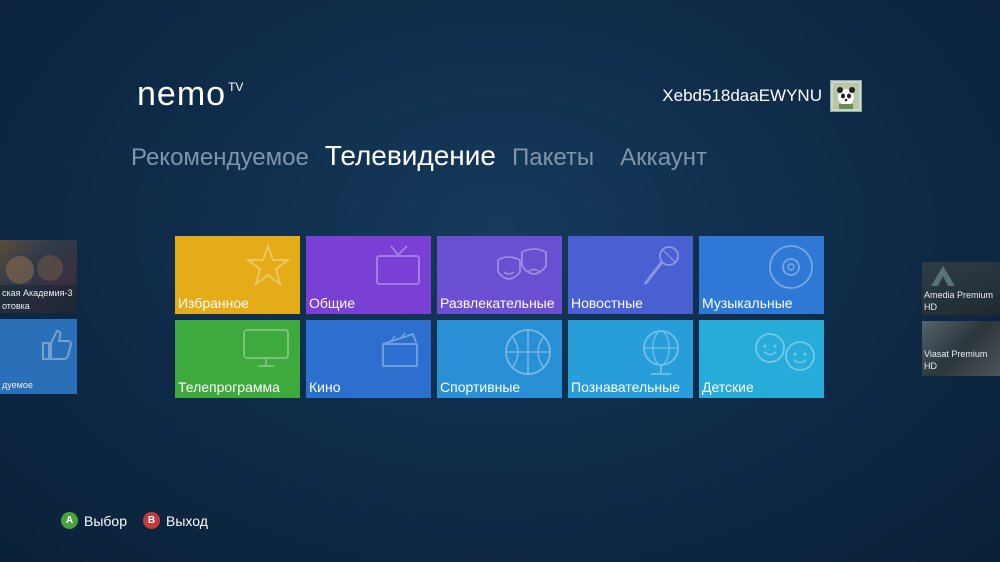  I want to click on panda-avatar-icon, so click(846, 96).